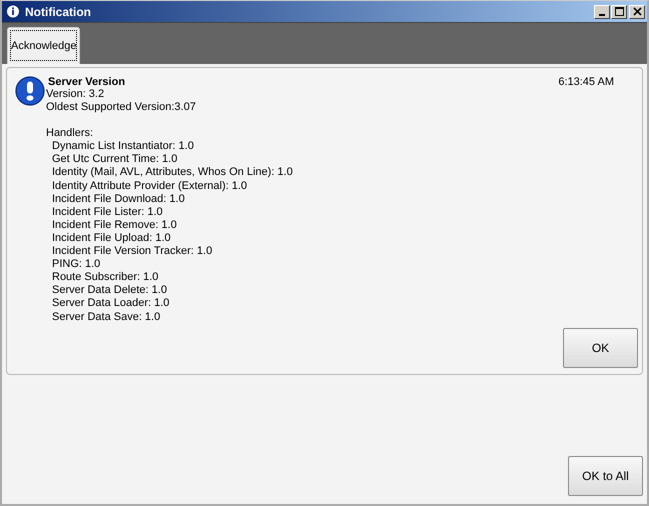 This screenshot has height=506, width=649. What do you see at coordinates (76, 265) in the screenshot?
I see `handler-line: PING: 1.0` at bounding box center [76, 265].